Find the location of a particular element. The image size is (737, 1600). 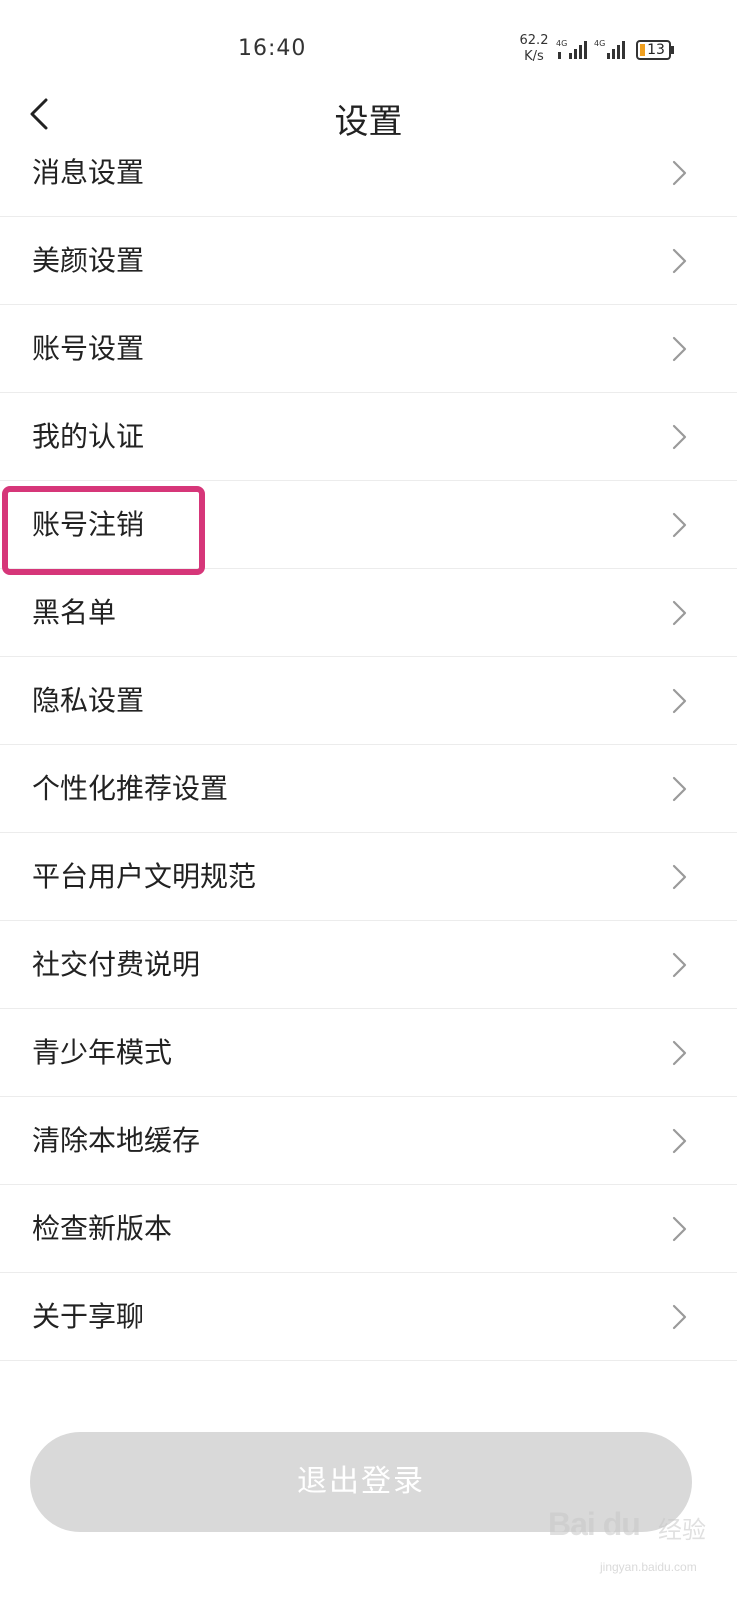

settings-item-personalized-recommendation: 个性化推荐设置 is located at coordinates (368, 789).